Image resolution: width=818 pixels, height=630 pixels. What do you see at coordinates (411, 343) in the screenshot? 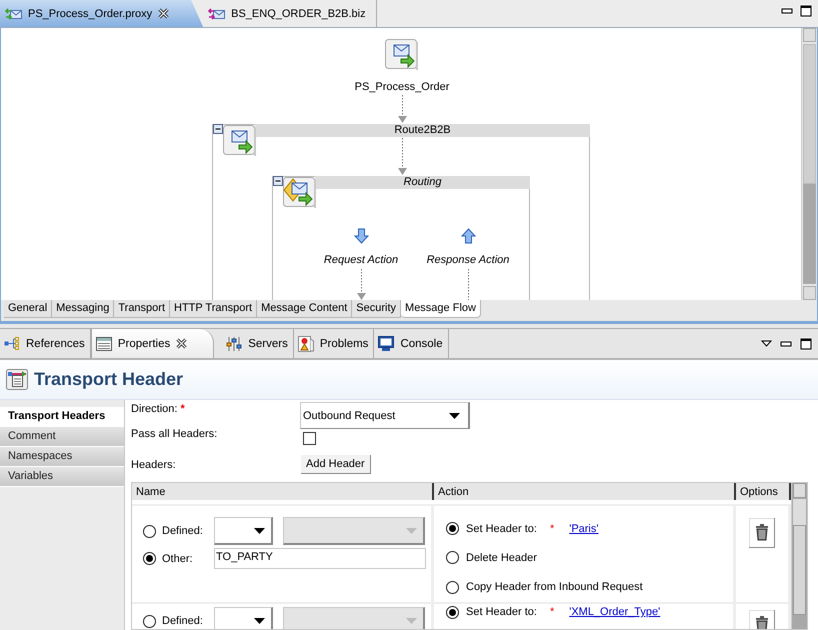
I see `view-tab: Console` at bounding box center [411, 343].